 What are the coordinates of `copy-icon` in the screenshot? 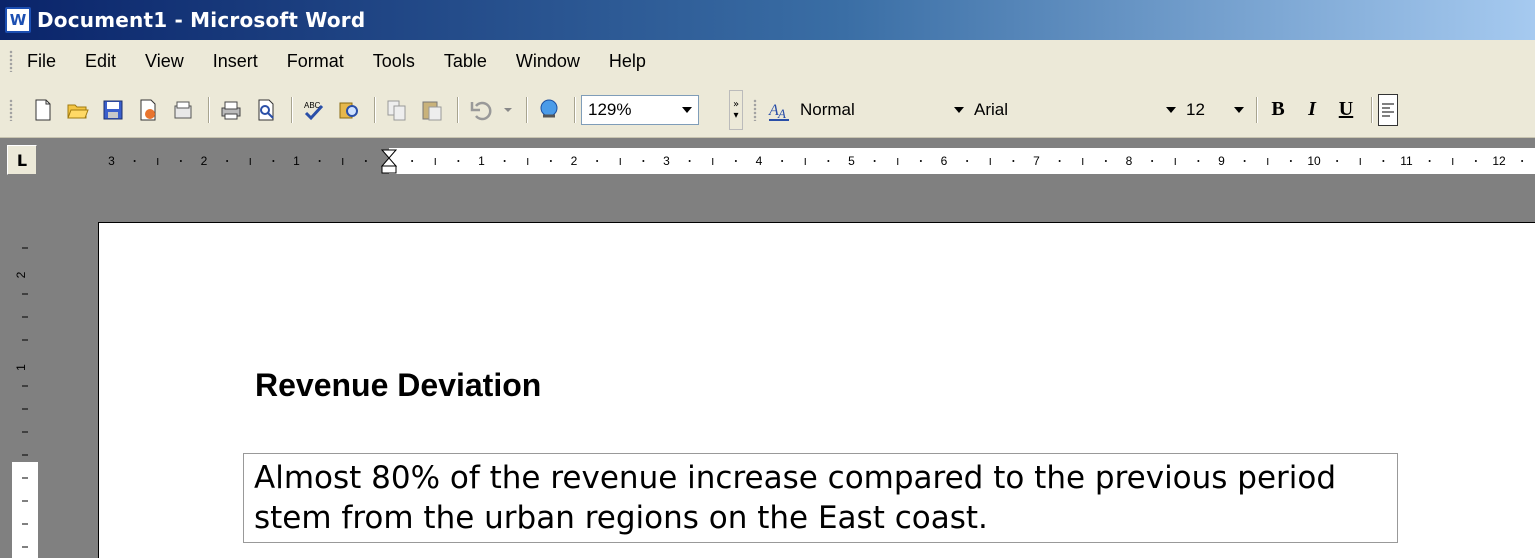 It's located at (396, 110).